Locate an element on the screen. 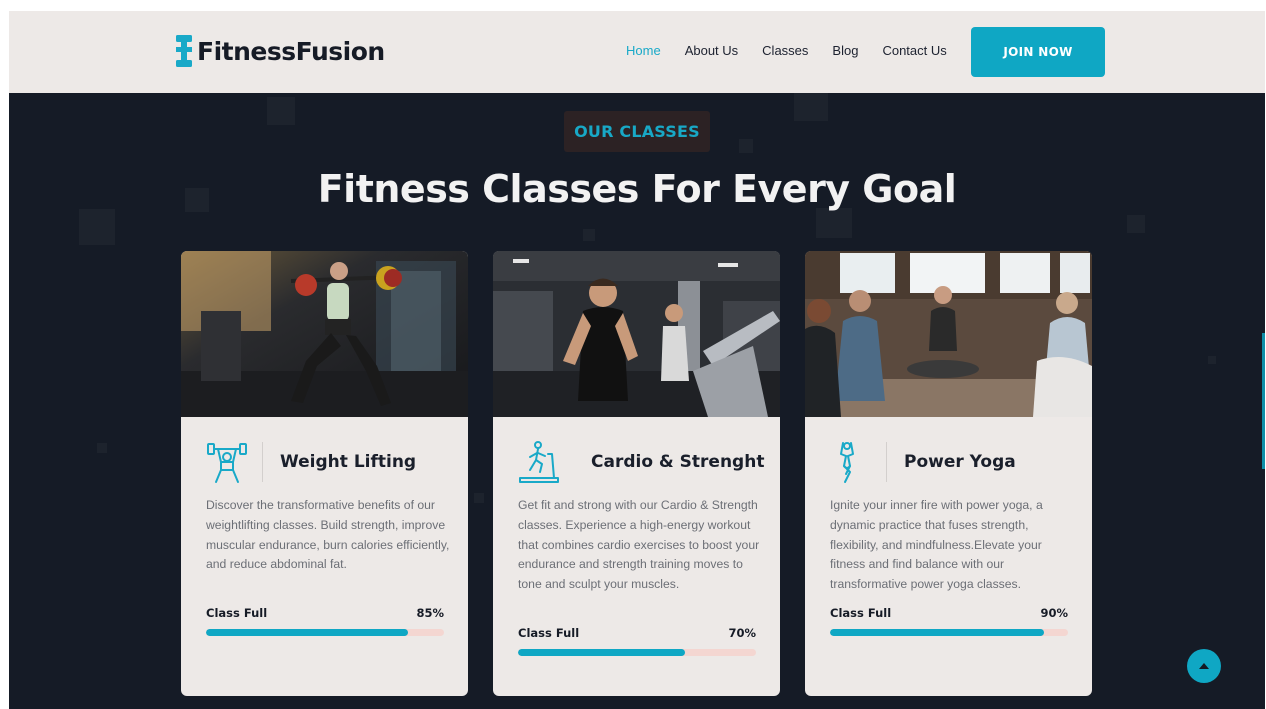 Image resolution: width=1266 pixels, height=709 pixels. progress-percent: 85% is located at coordinates (430, 613).